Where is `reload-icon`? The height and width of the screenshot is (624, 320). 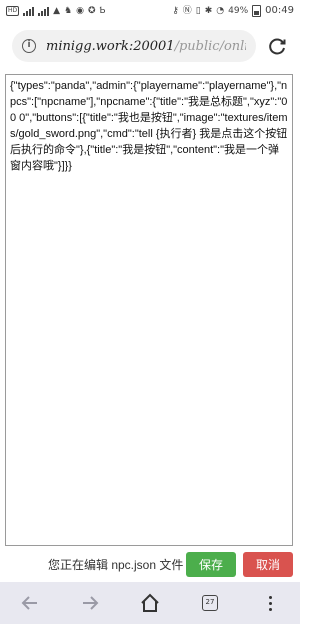 reload-icon is located at coordinates (277, 46).